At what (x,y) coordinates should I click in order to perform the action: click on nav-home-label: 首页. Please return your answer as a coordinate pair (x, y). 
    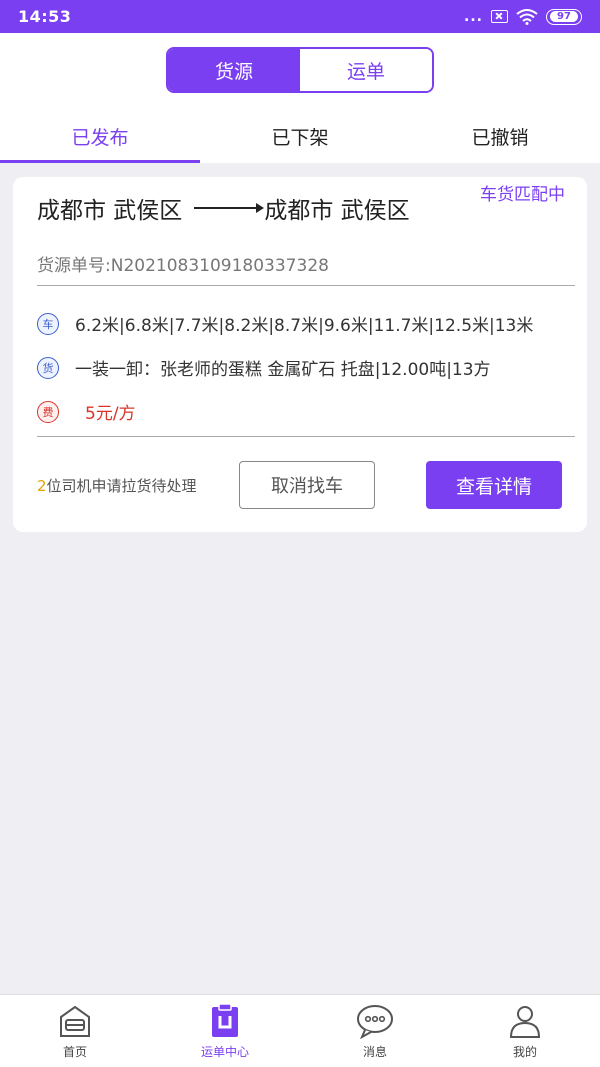
    Looking at the image, I should click on (74, 1052).